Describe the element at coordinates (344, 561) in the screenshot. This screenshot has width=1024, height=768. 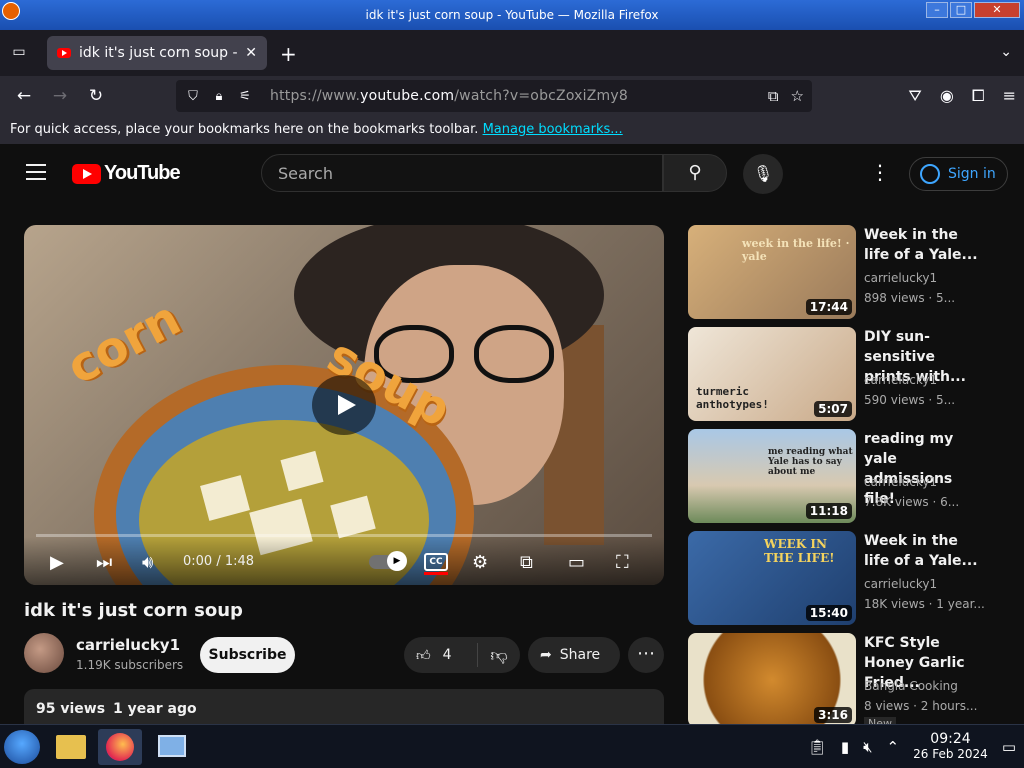
I see `player-controls: ▶ ⏭ 🔊︎ 0:00 / 1:48 CC ⚙ ⧉ ▭ ⛶` at that location.